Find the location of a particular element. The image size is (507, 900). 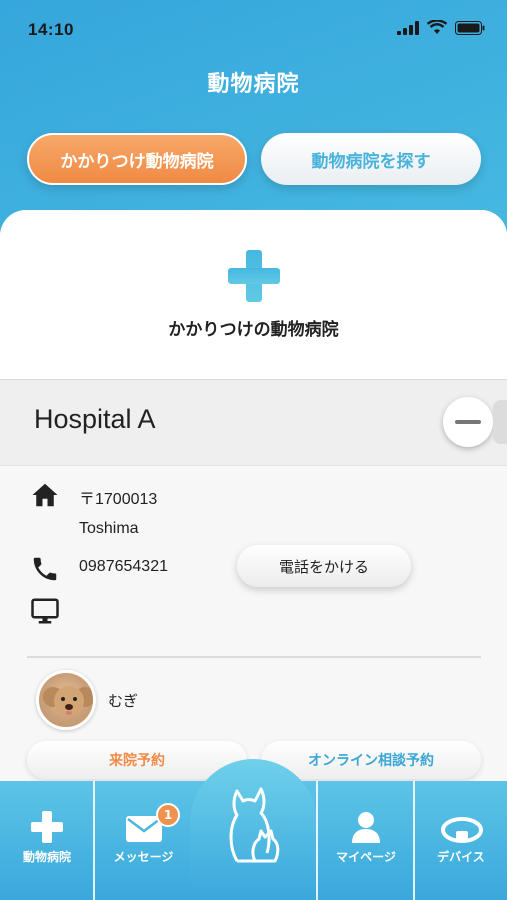

status-icons is located at coordinates (441, 27).